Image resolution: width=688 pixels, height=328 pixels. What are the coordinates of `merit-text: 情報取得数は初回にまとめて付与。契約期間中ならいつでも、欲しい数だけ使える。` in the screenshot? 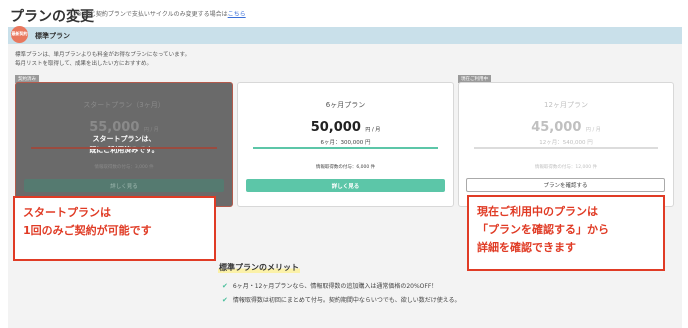 It's located at (346, 300).